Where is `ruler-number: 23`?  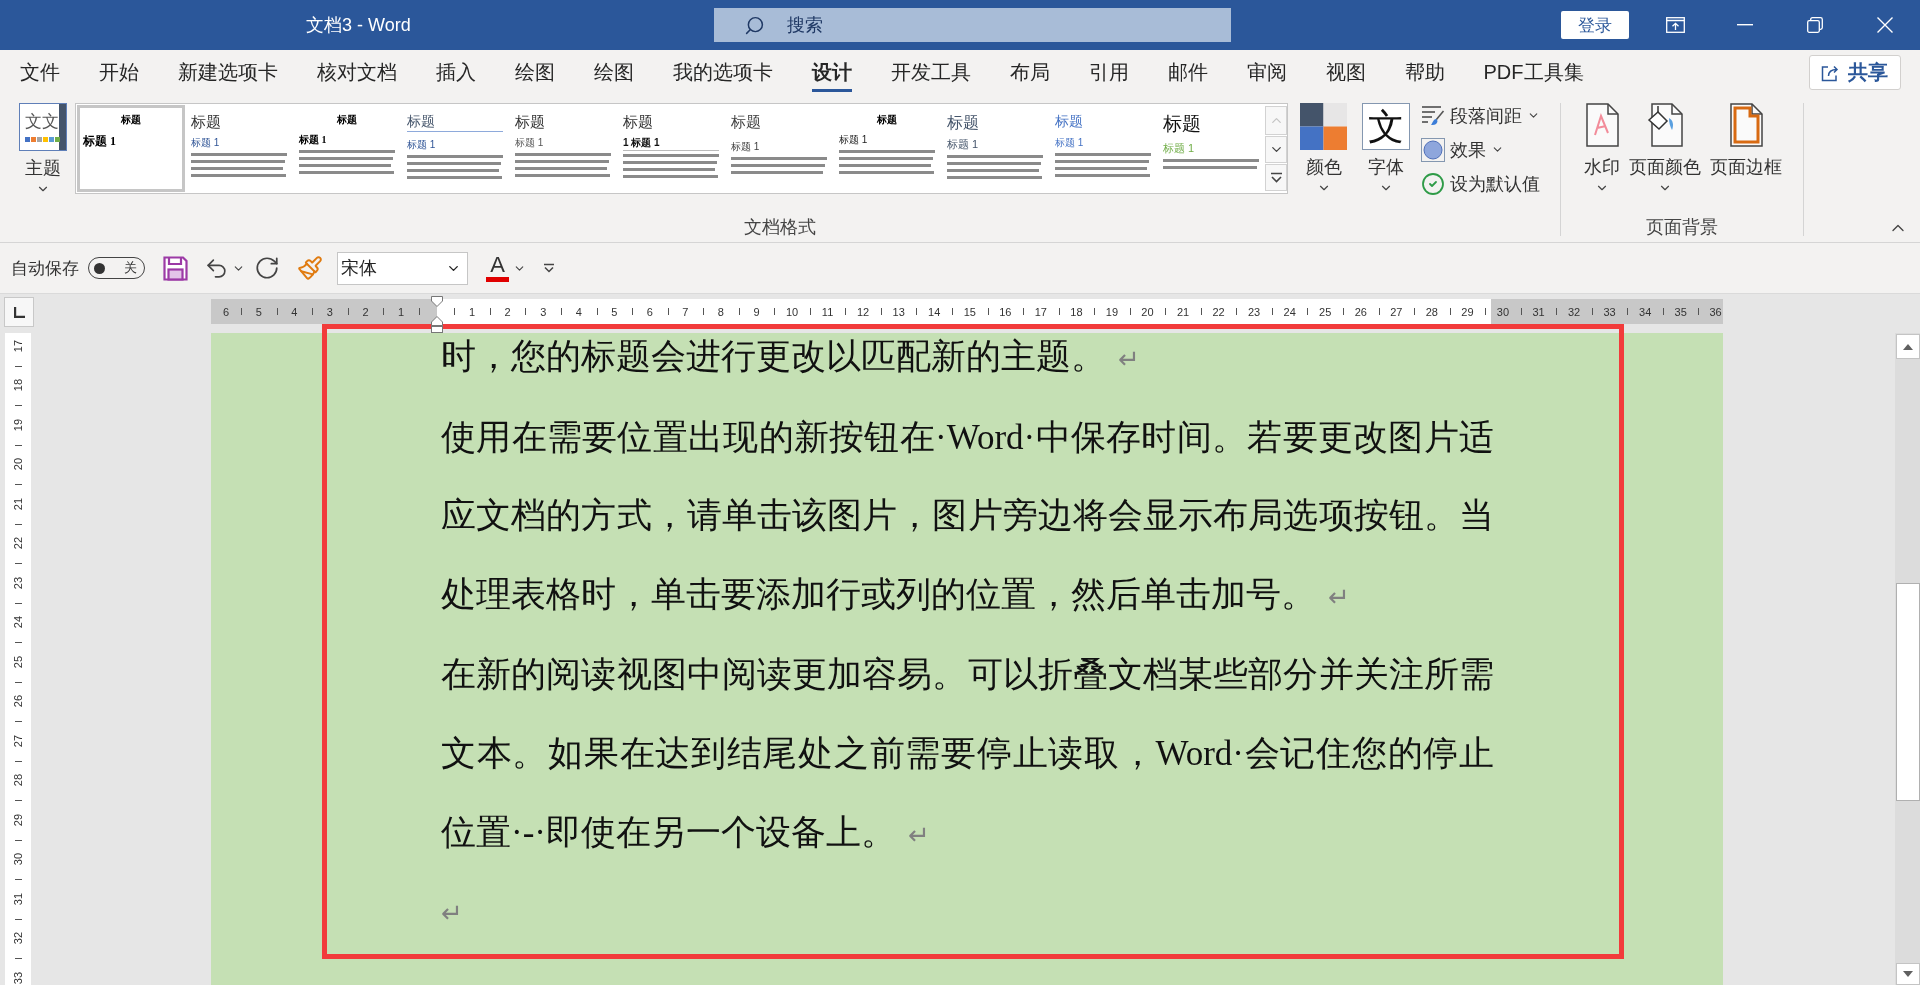 ruler-number: 23 is located at coordinates (18, 582).